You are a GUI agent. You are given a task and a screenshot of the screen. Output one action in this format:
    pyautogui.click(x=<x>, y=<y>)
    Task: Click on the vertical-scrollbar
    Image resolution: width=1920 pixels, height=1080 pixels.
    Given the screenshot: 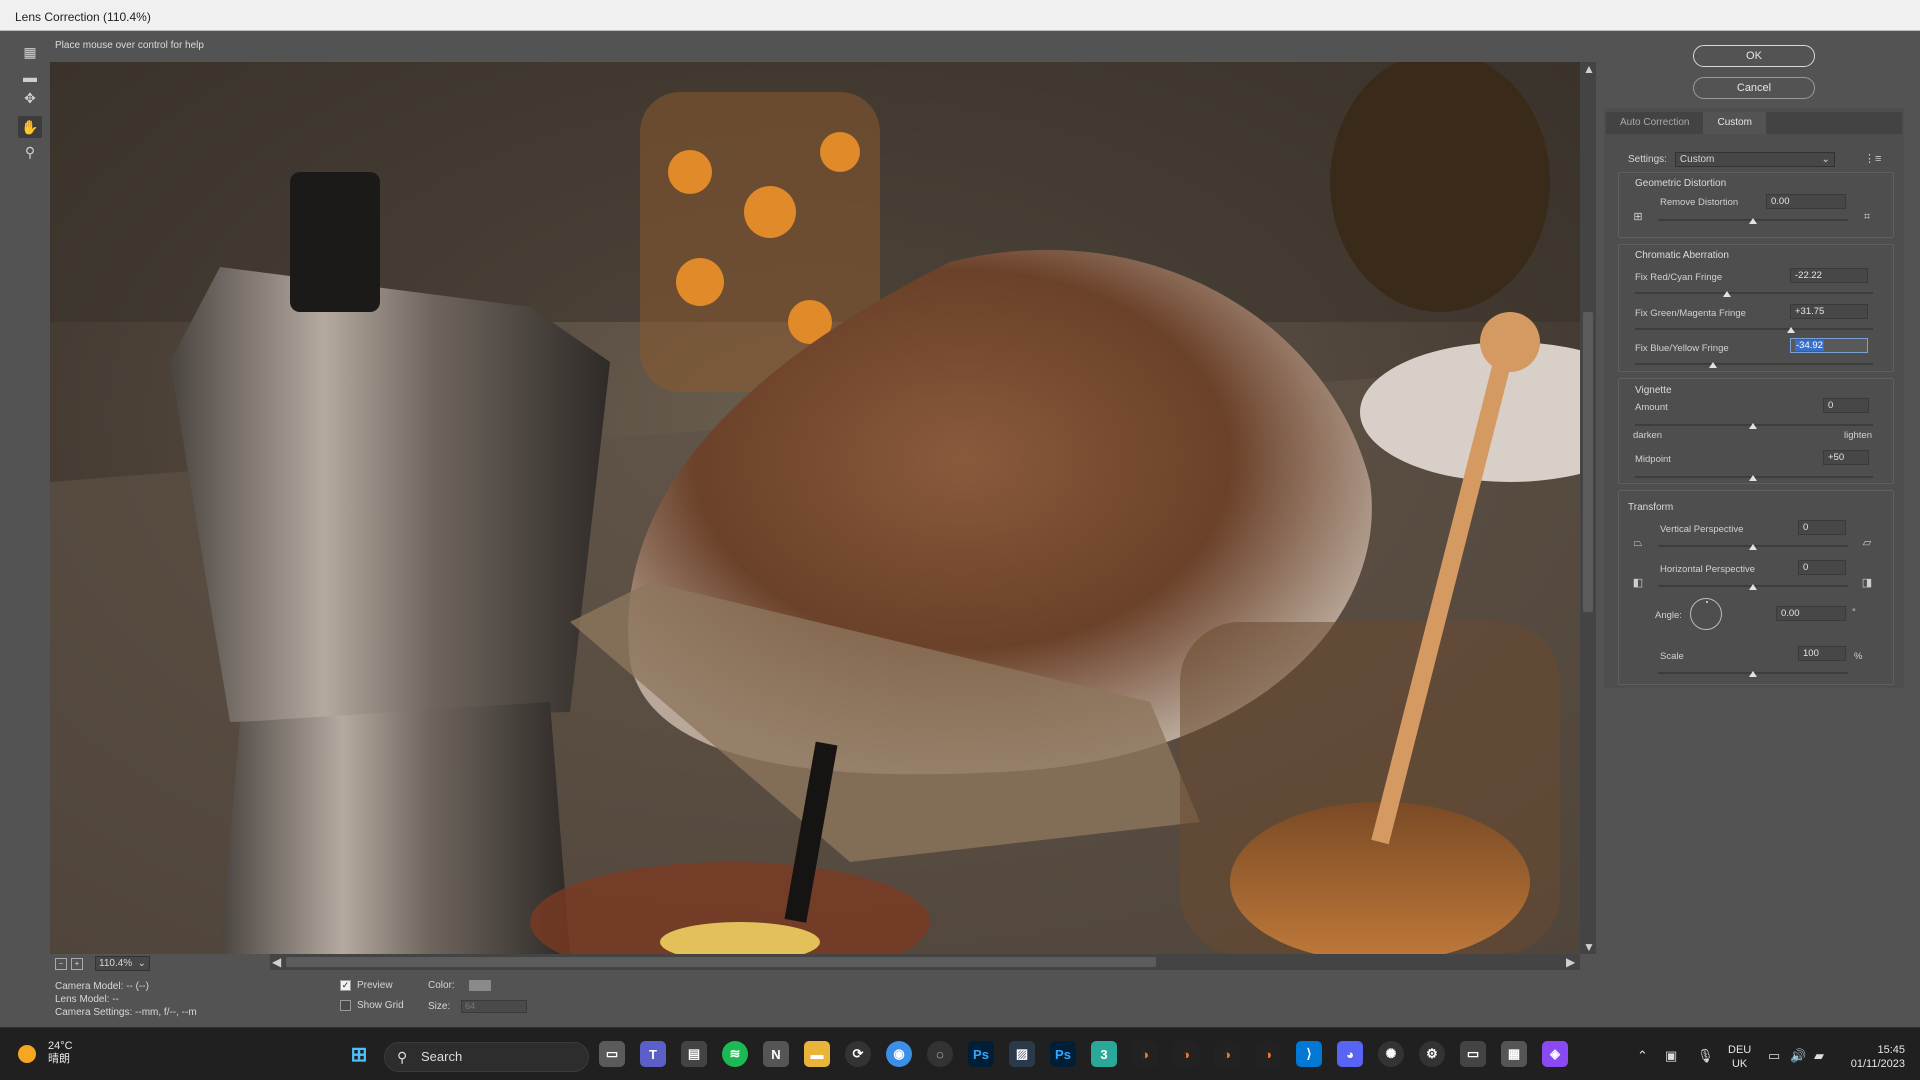 What is the action you would take?
    pyautogui.click(x=1588, y=508)
    